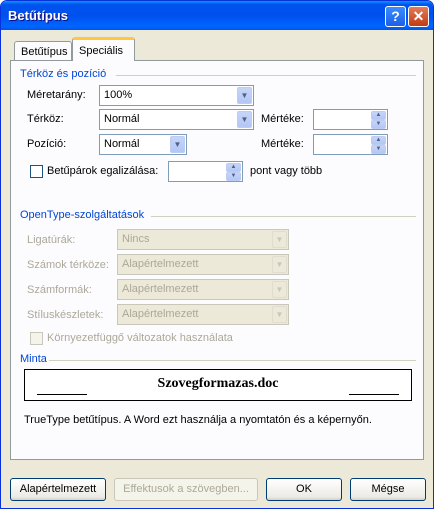 Image resolution: width=434 pixels, height=509 pixels. Describe the element at coordinates (122, 144) in the screenshot. I see `position-value: Normál` at that location.